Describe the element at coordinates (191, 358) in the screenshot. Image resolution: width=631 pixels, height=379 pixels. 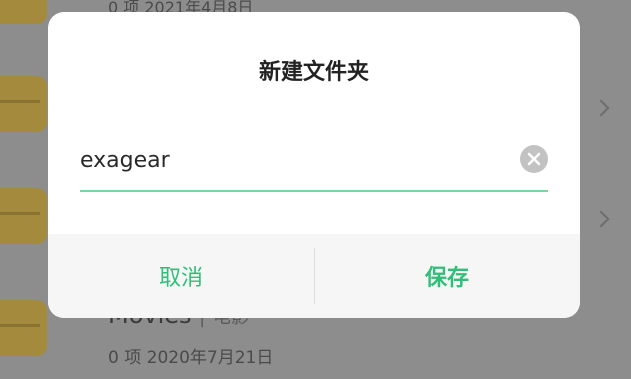
I see `folder-meta-text: 0 项 2020年7月21日` at that location.